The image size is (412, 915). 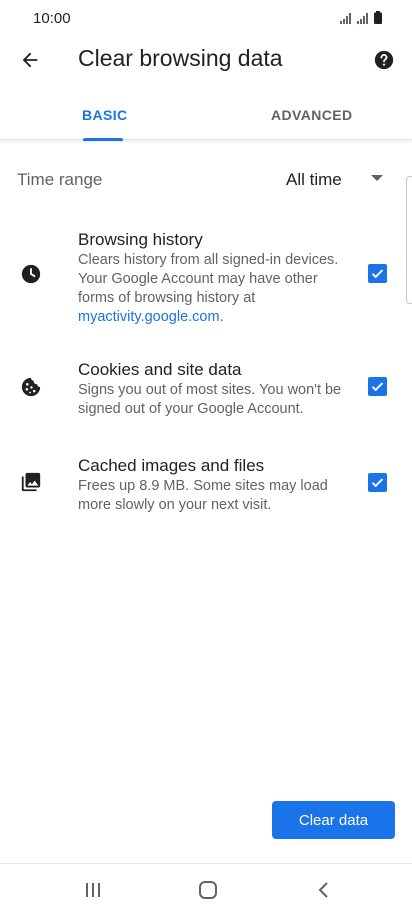 I want to click on help-button, so click(x=384, y=60).